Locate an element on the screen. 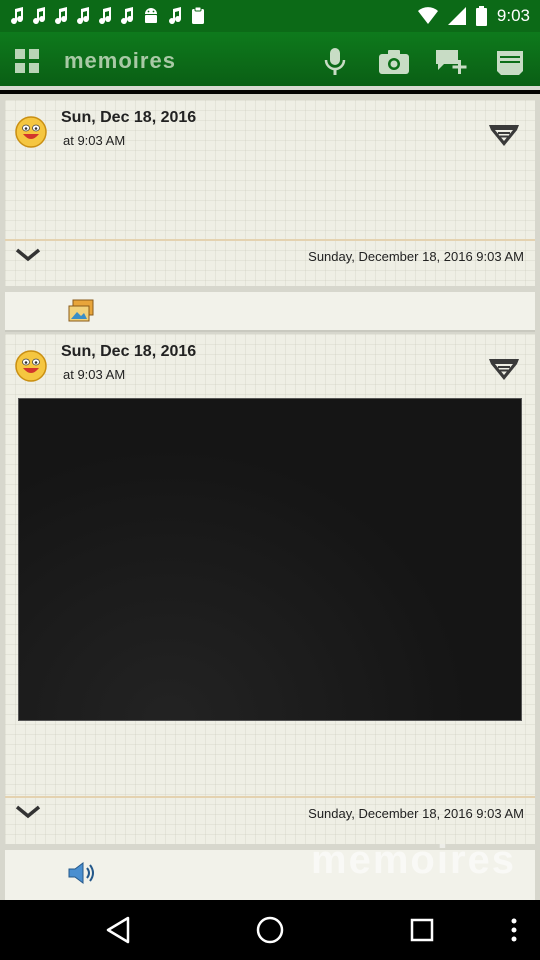 The height and width of the screenshot is (960, 540). navigation-bar is located at coordinates (270, 930).